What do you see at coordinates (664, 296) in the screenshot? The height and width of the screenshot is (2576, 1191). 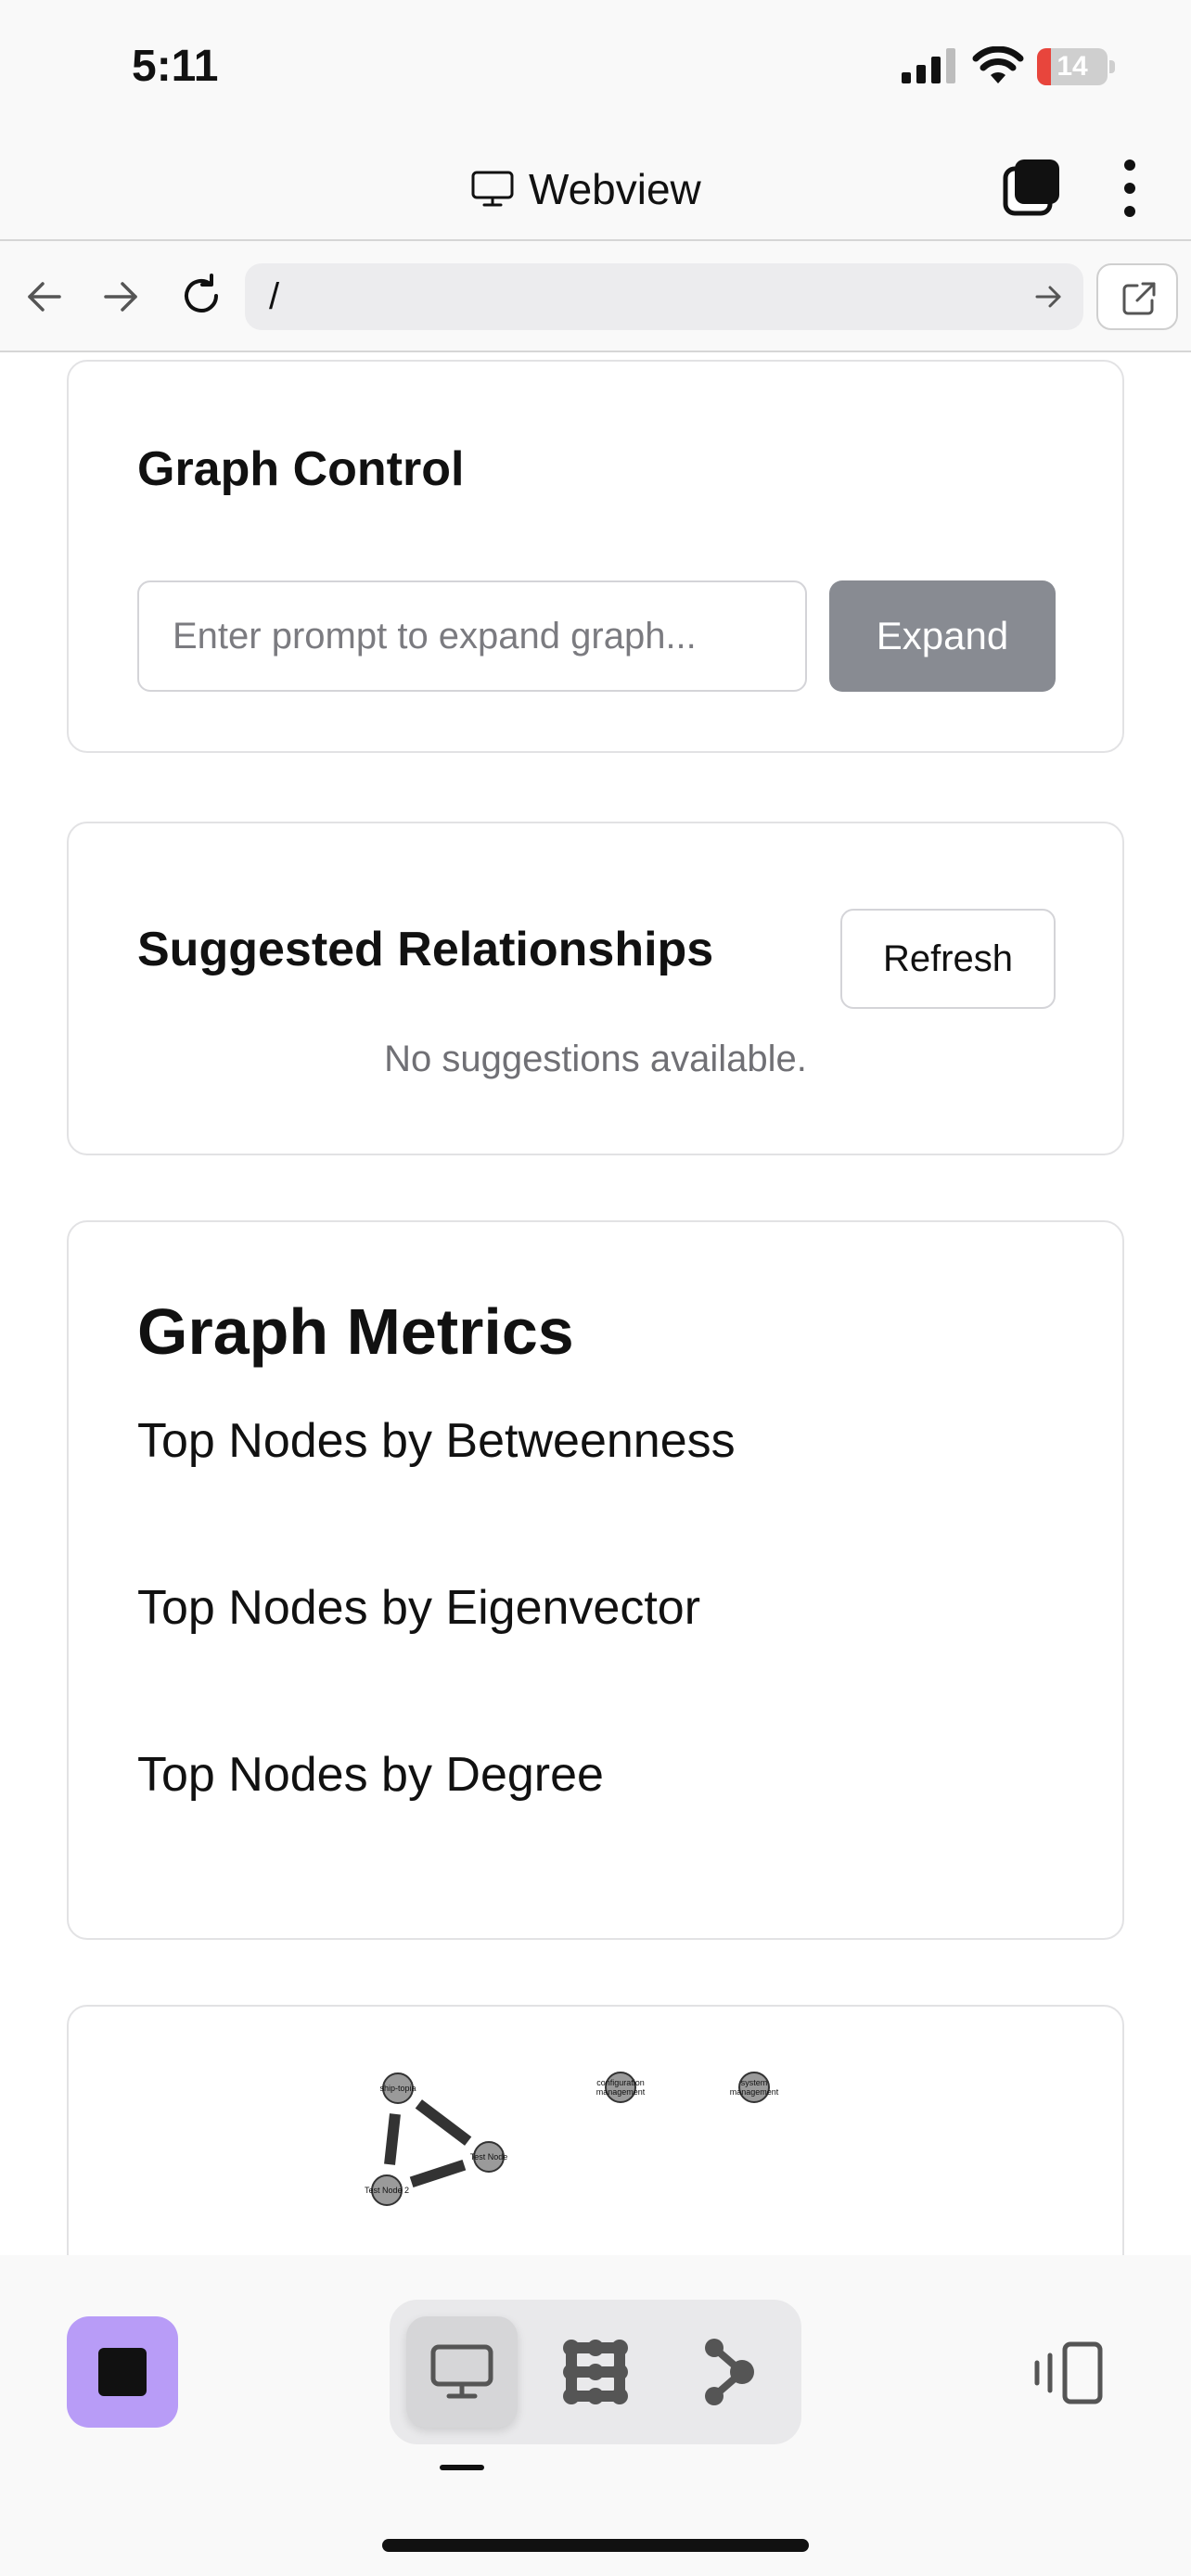 I see `url-field: /` at bounding box center [664, 296].